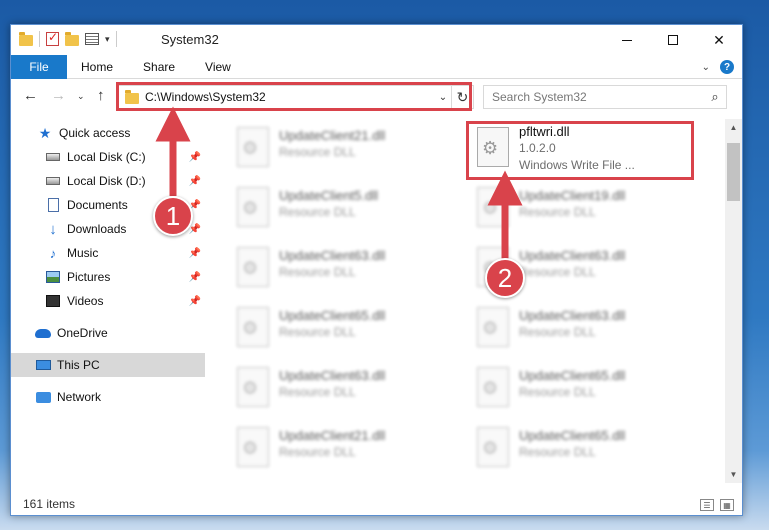 This screenshot has height=530, width=769. Describe the element at coordinates (727, 505) in the screenshot. I see `large-icons-view-icon: ▦` at that location.